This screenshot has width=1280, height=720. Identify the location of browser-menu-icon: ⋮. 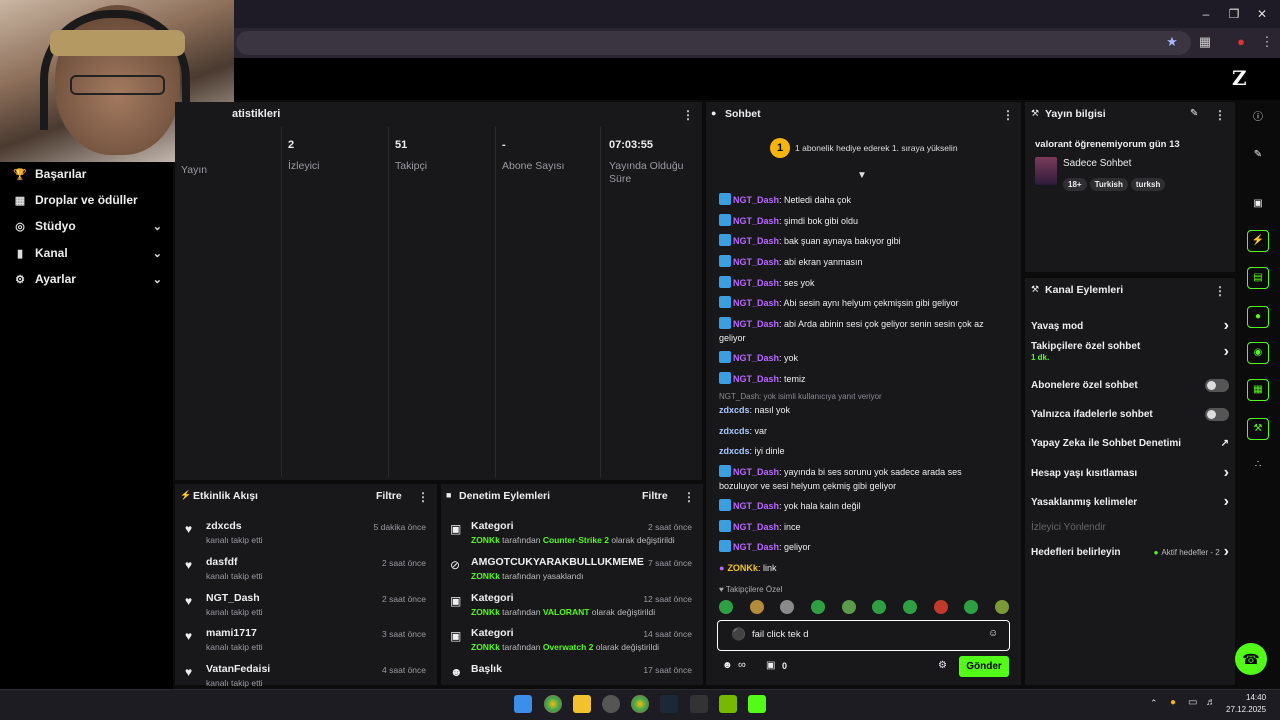
(1267, 42).